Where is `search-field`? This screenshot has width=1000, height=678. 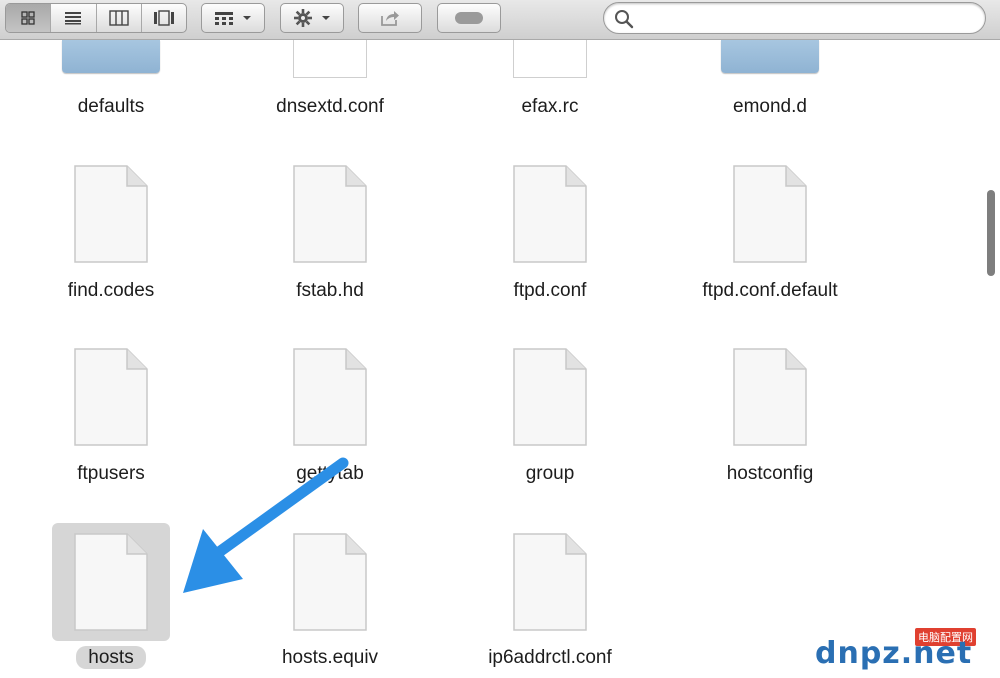 search-field is located at coordinates (794, 18).